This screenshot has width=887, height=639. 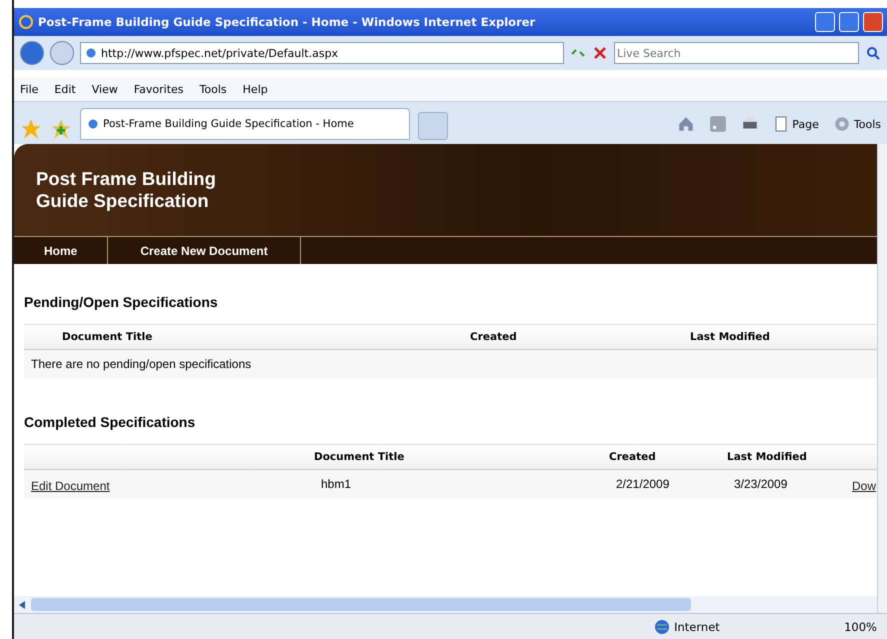 I want to click on table-cell-text: 2/21/2009, so click(x=643, y=484).